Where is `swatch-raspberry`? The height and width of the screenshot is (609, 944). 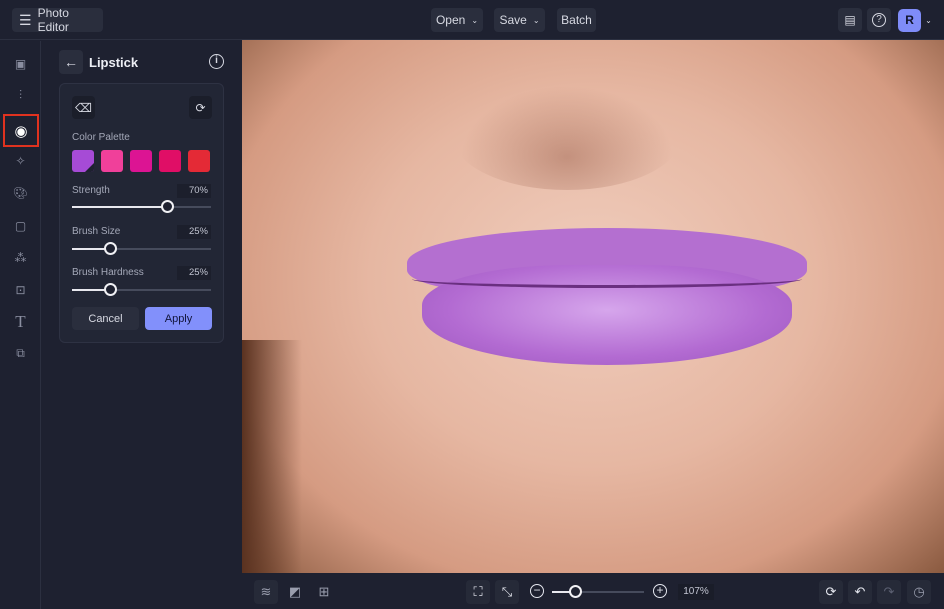 swatch-raspberry is located at coordinates (170, 161).